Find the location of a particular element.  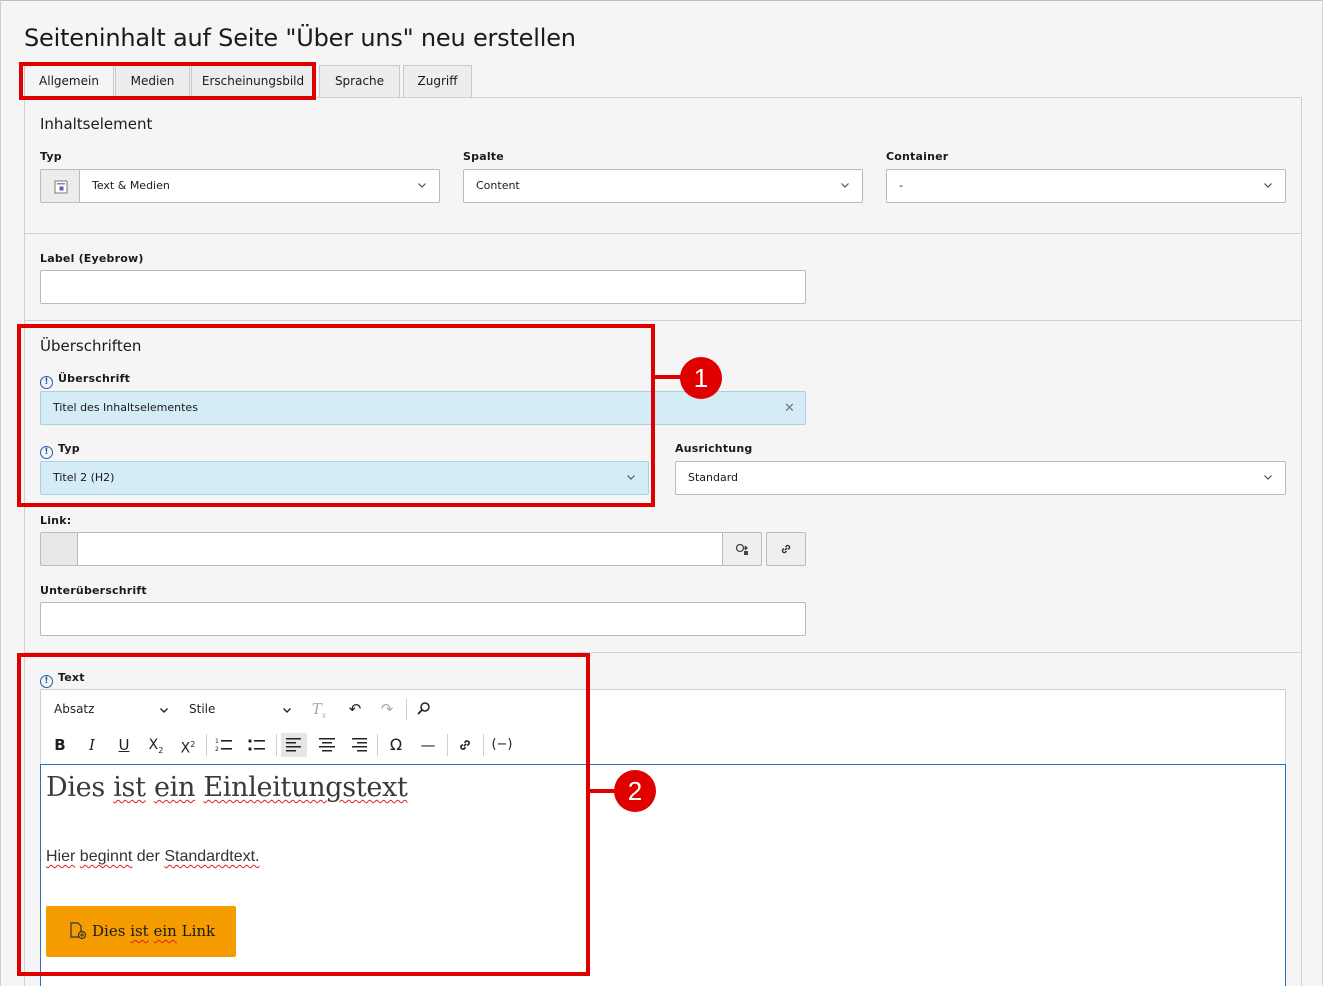

special-char-icon: Ω is located at coordinates (396, 745).